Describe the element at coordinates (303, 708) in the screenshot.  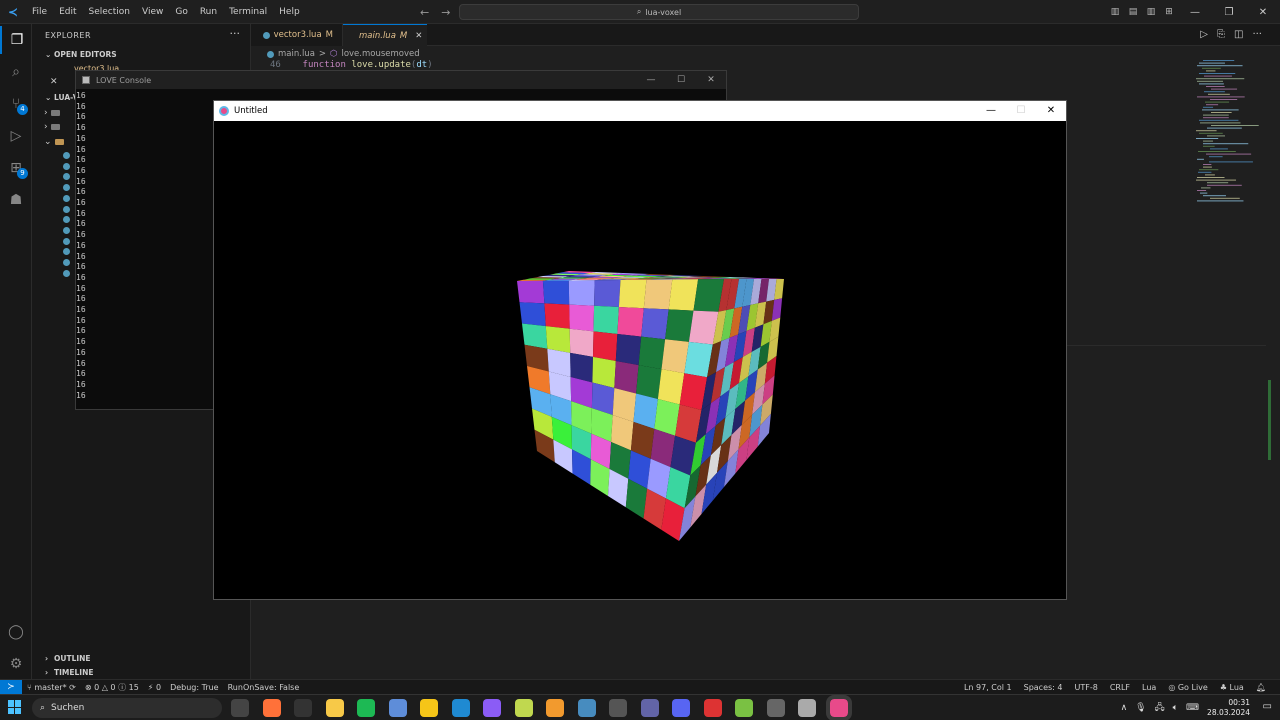
I see `terminal-icon` at that location.